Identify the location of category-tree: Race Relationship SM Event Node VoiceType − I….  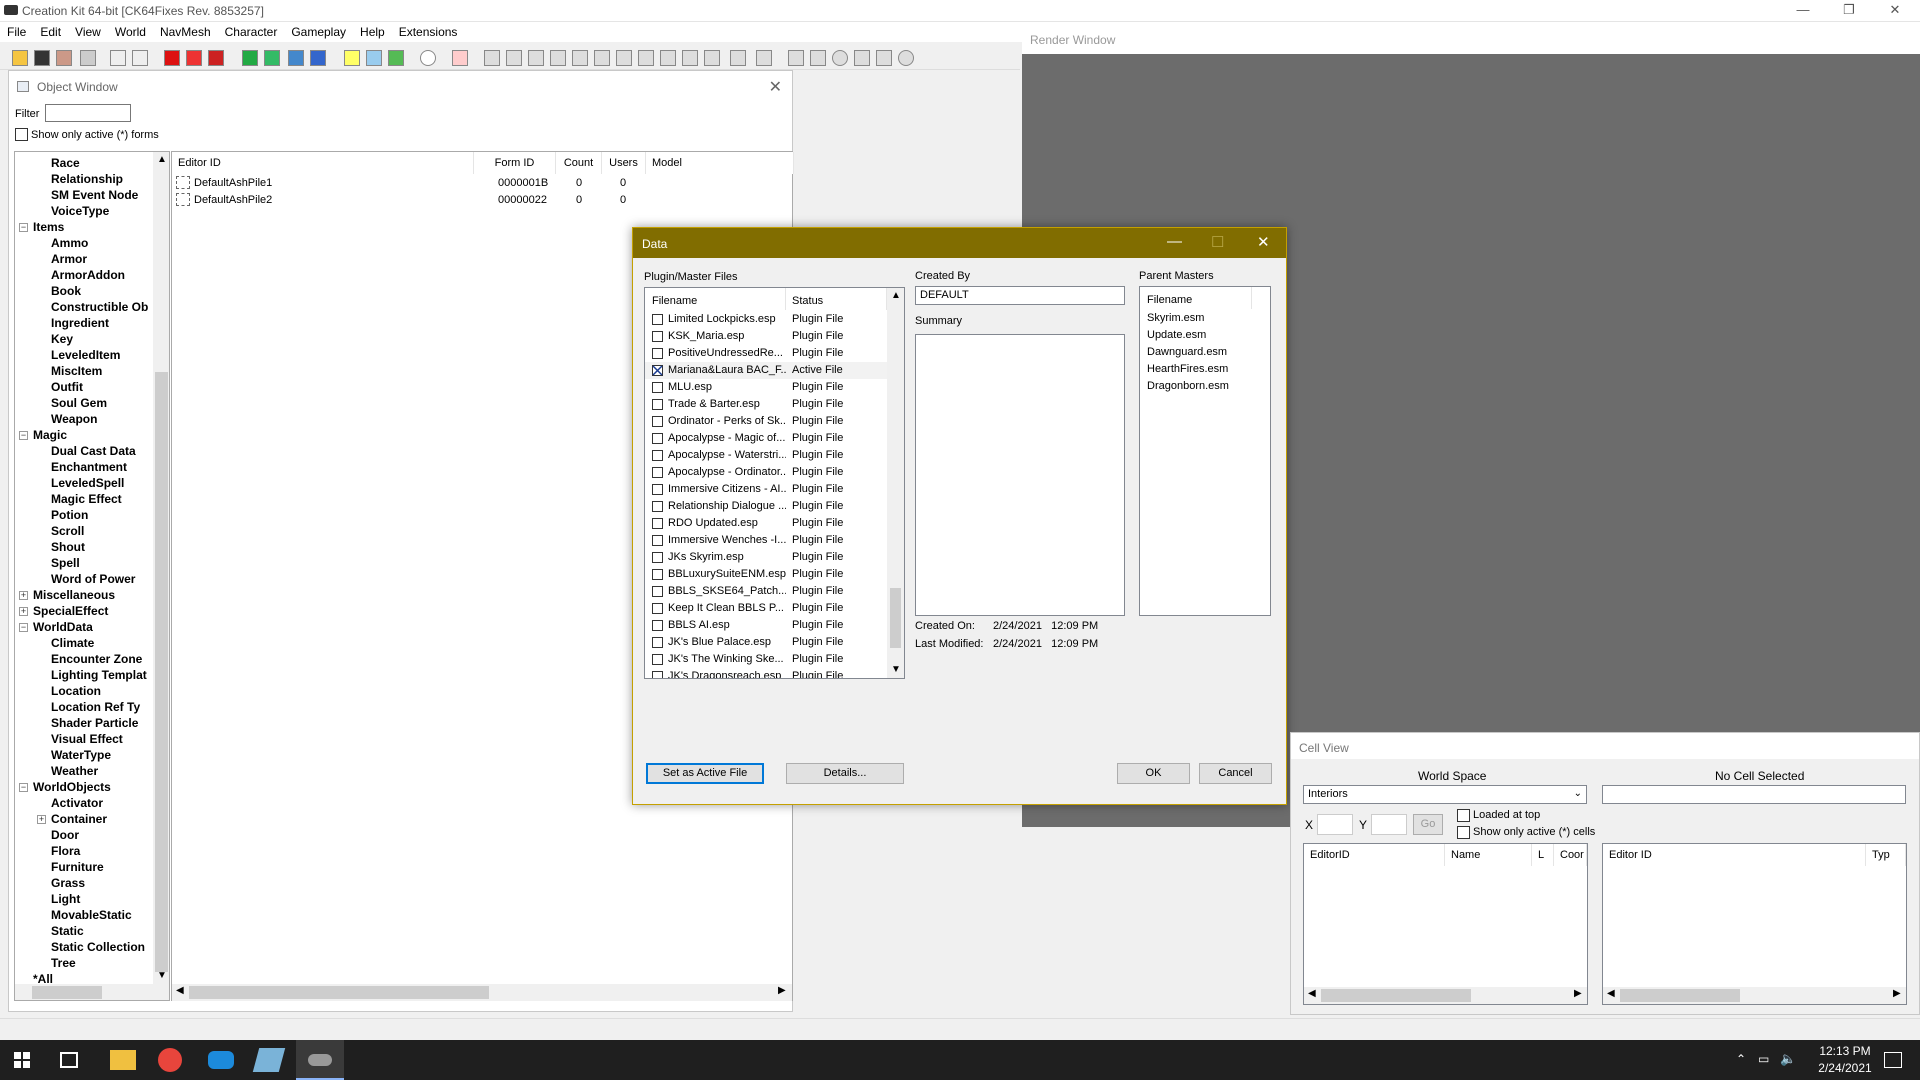
(92, 576).